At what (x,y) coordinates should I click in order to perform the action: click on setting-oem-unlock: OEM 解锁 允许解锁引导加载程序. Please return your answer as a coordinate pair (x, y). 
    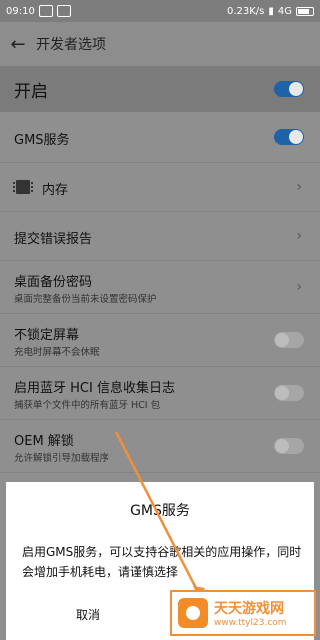
    Looking at the image, I should click on (160, 446).